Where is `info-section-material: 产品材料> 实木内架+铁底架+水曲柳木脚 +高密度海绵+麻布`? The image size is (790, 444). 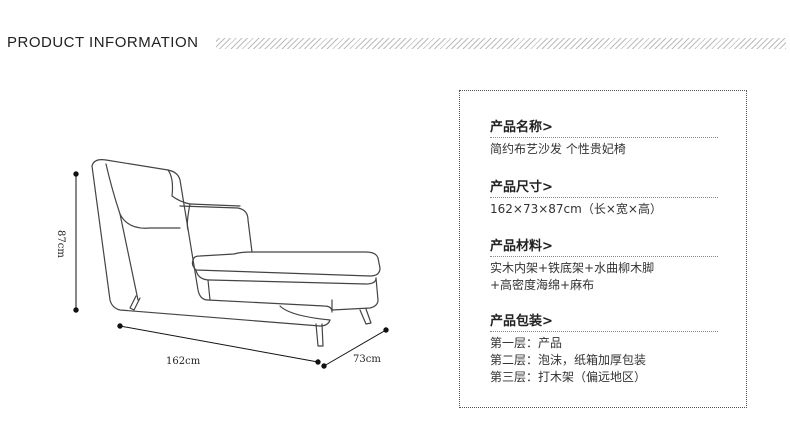
info-section-material: 产品材料> 实木内架+铁底架+水曲柳木脚 +高密度海绵+麻布 is located at coordinates (604, 265).